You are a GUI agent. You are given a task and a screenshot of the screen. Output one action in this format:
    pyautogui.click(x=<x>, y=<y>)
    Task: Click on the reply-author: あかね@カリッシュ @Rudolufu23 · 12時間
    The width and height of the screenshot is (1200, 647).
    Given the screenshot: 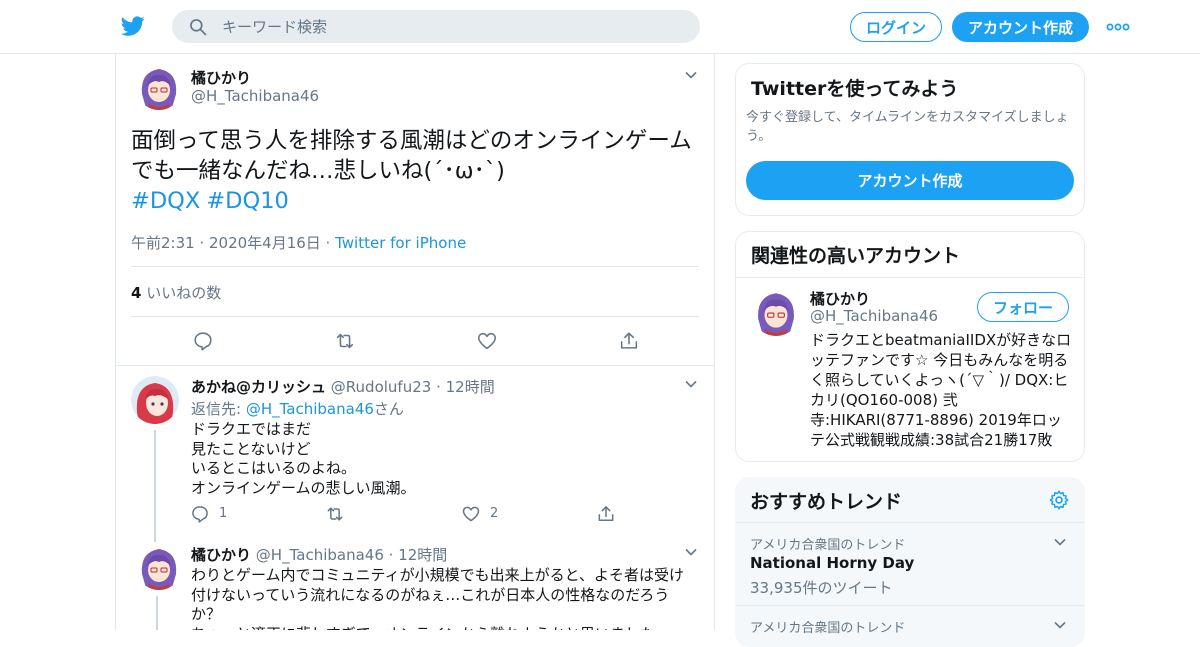 What is the action you would take?
    pyautogui.click(x=343, y=386)
    